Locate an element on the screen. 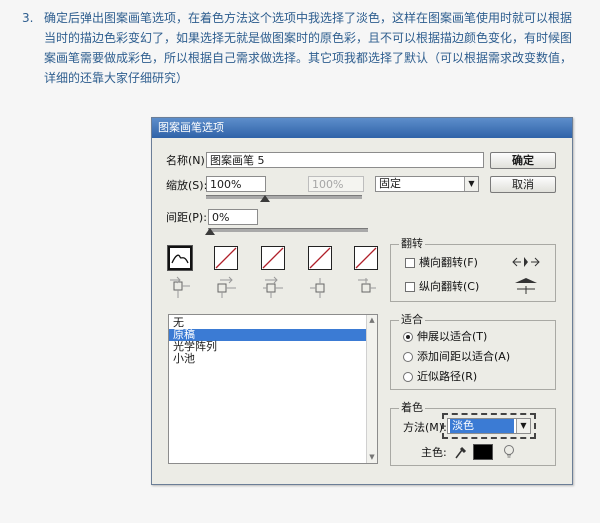  tip-bulb-icon is located at coordinates (509, 452).